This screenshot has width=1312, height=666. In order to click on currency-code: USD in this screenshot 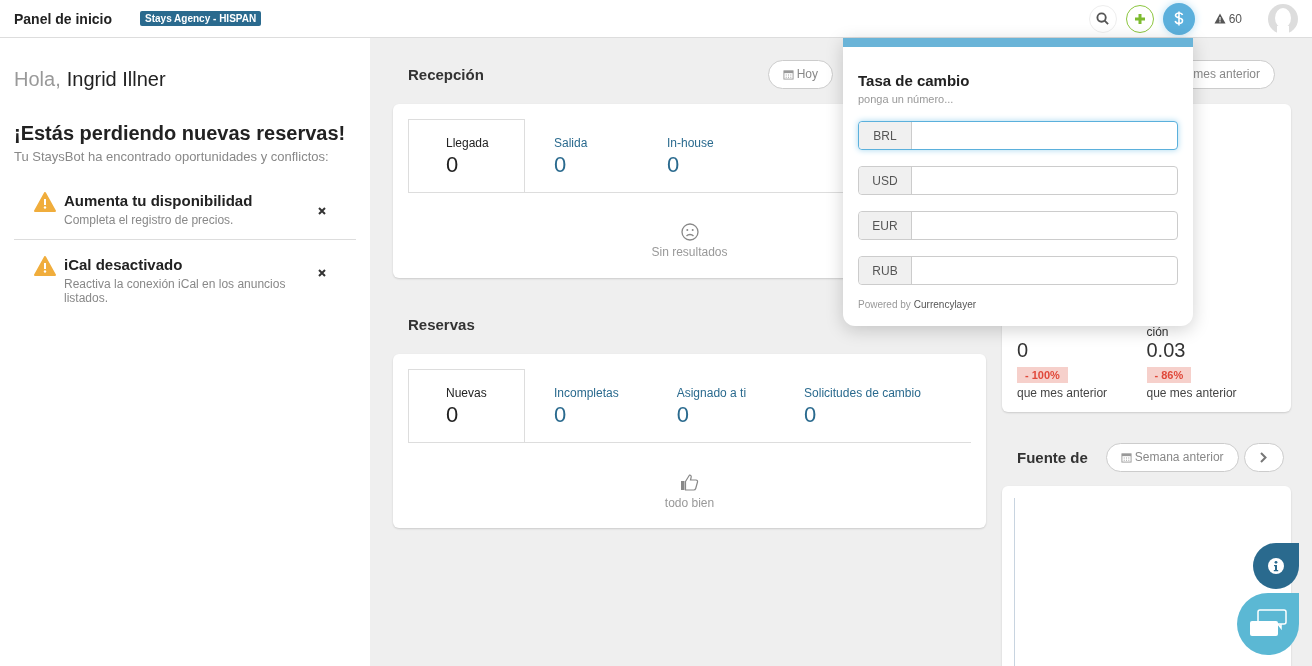, I will do `click(885, 180)`.